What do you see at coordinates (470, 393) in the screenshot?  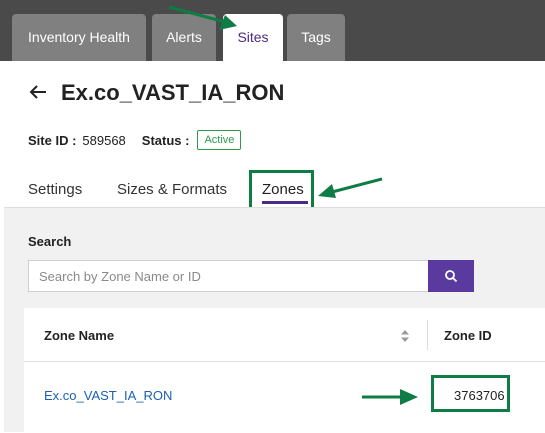 I see `annotation-box-zone-id` at bounding box center [470, 393].